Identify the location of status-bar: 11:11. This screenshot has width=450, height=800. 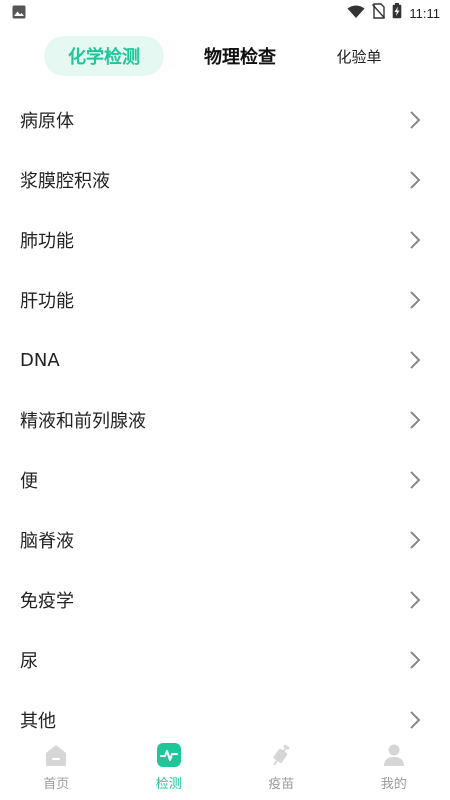
(225, 13).